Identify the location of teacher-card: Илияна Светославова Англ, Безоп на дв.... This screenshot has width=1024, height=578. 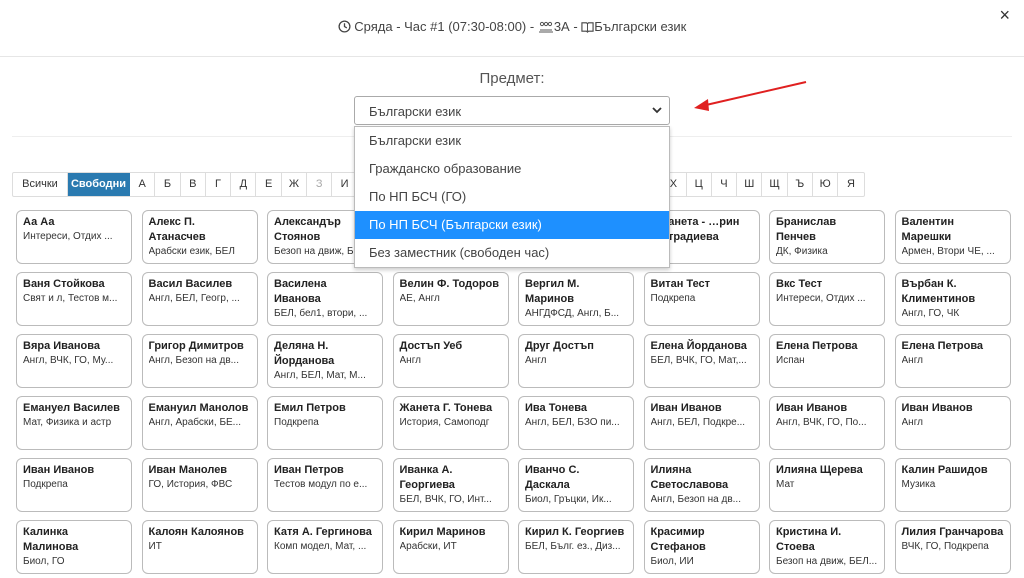
(701, 485).